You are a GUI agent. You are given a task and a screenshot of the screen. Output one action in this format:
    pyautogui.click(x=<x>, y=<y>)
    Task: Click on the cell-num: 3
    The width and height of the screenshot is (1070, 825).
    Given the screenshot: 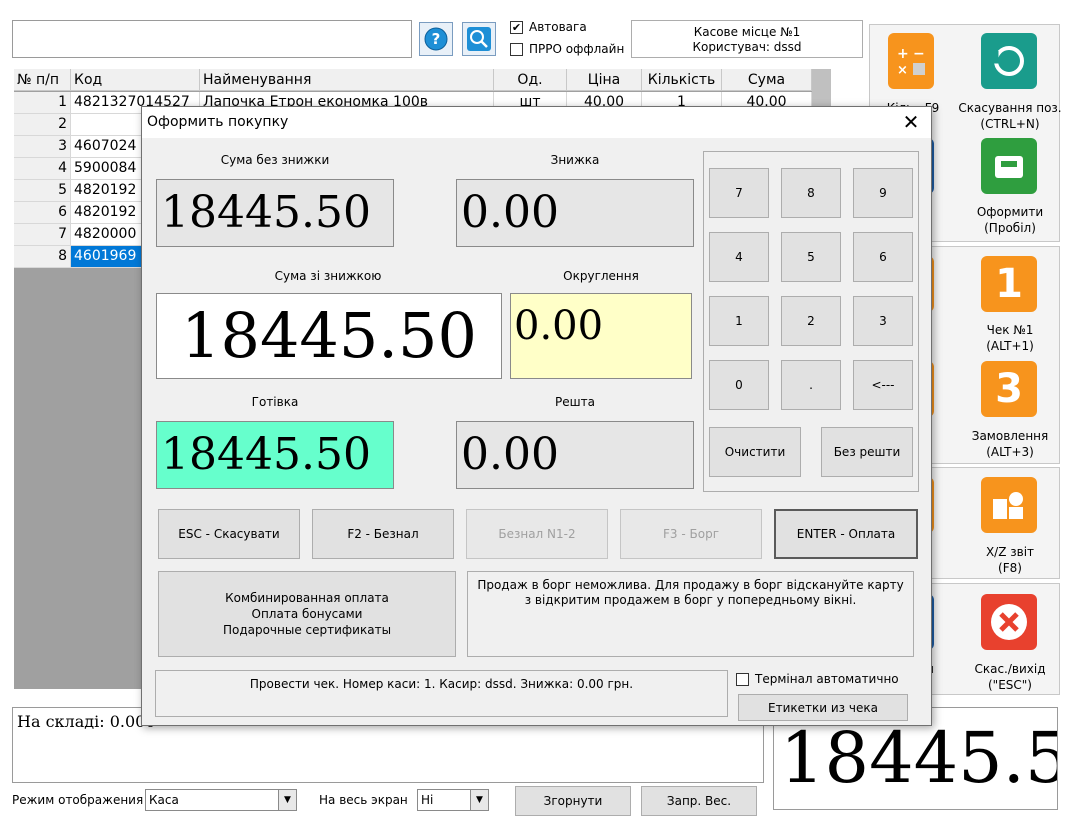 What is the action you would take?
    pyautogui.click(x=42, y=147)
    